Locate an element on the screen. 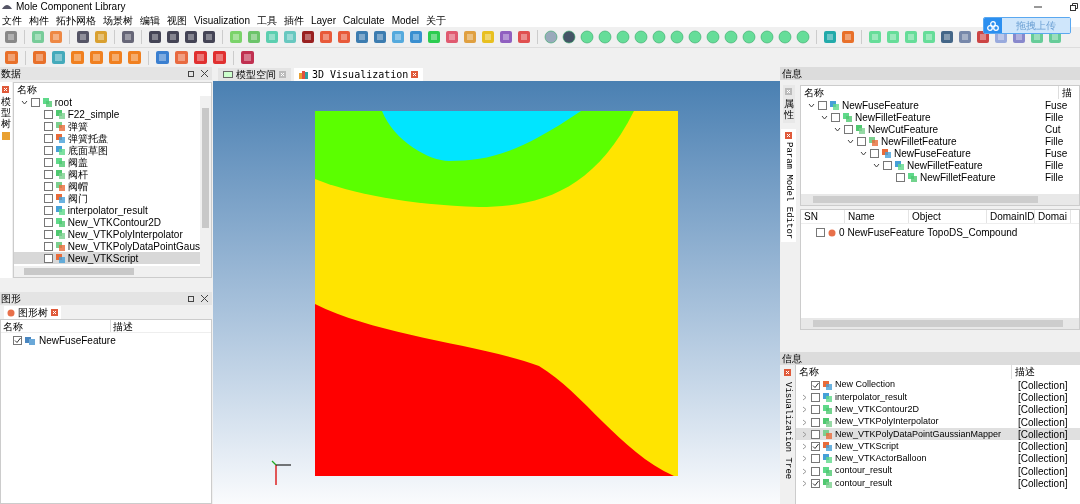 This screenshot has width=1080, height=504. tree-row: 阀帽 is located at coordinates (106, 186).